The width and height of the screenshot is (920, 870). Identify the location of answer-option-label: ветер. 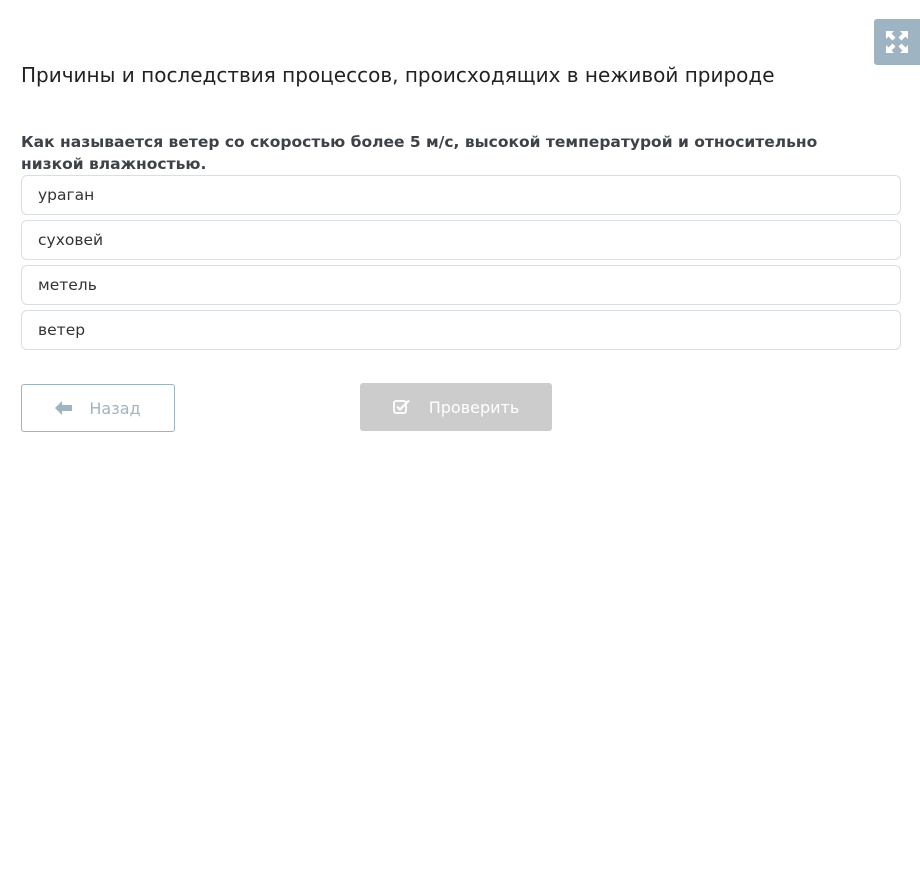
(62, 330).